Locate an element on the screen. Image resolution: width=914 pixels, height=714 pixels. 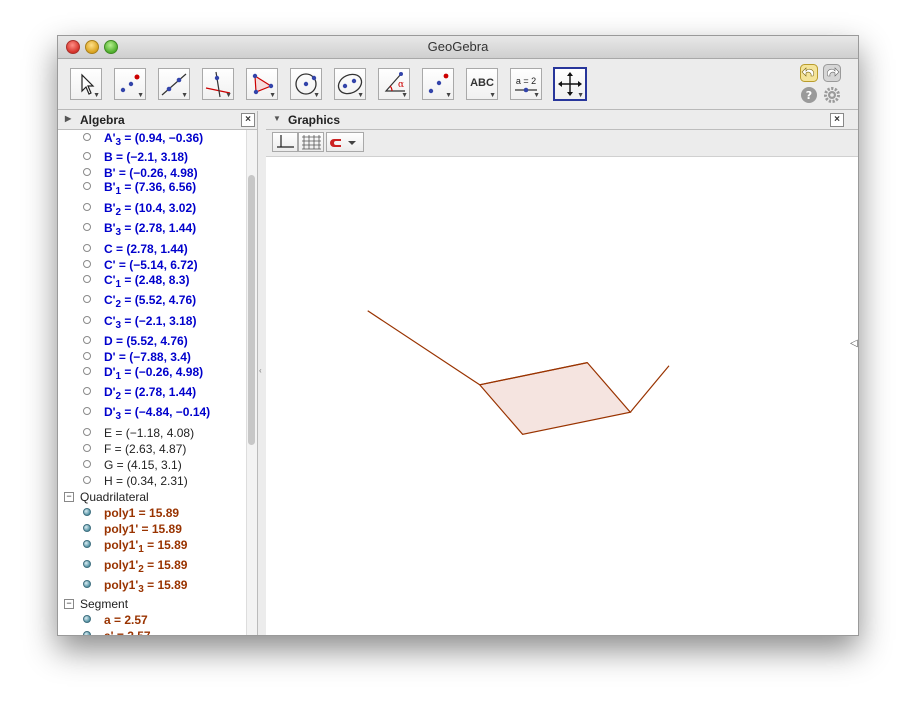
object-value: = (−5.14, 6.72) is located at coordinates (156, 265).